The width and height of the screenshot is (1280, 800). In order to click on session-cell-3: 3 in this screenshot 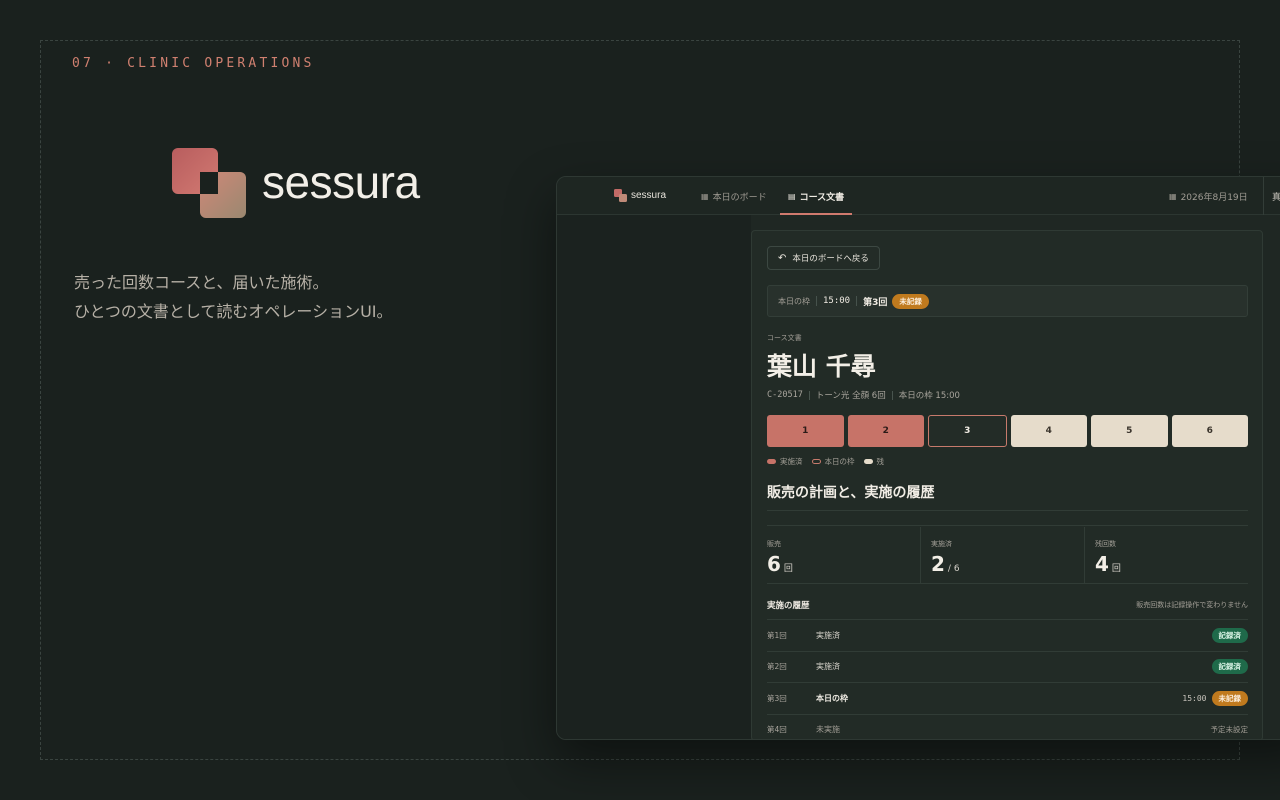, I will do `click(967, 431)`.